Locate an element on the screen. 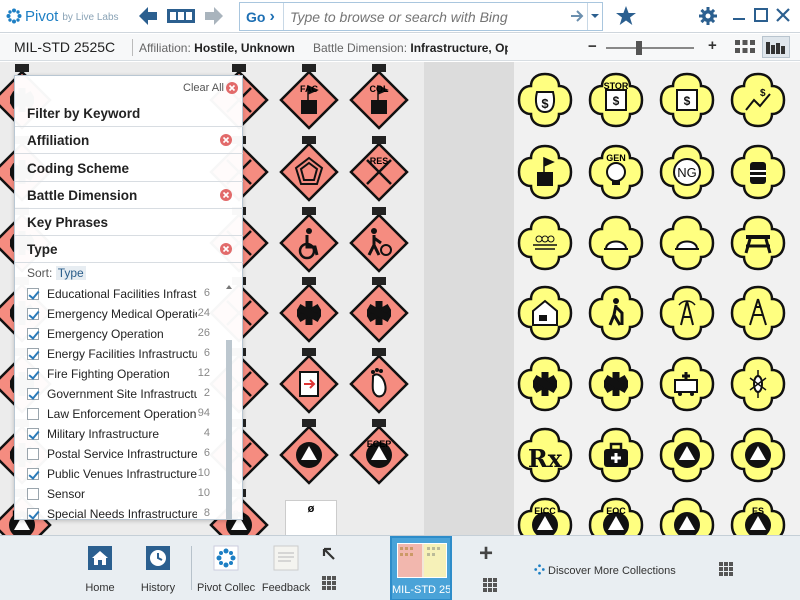 The width and height of the screenshot is (800, 600). type-filter-item: Public Venues Infrastructure 10 is located at coordinates (129, 474).